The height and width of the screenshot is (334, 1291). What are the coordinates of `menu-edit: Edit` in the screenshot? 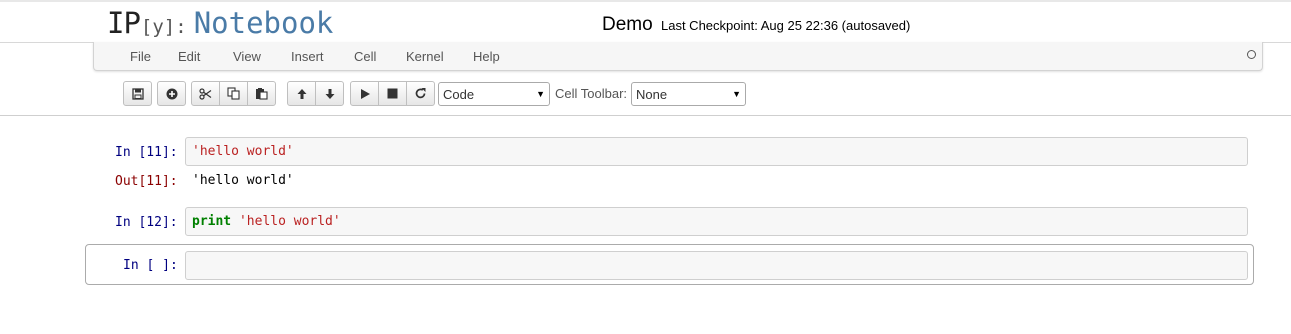 It's located at (189, 56).